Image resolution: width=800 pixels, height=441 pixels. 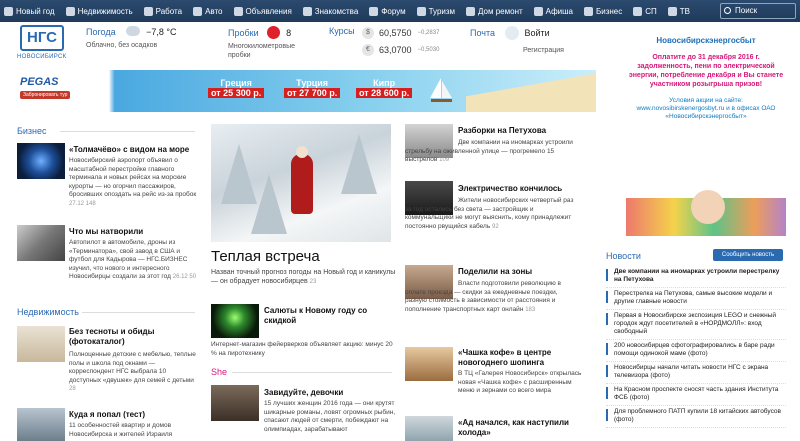 What do you see at coordinates (588, 11) in the screenshot?
I see `chart-icon` at bounding box center [588, 11].